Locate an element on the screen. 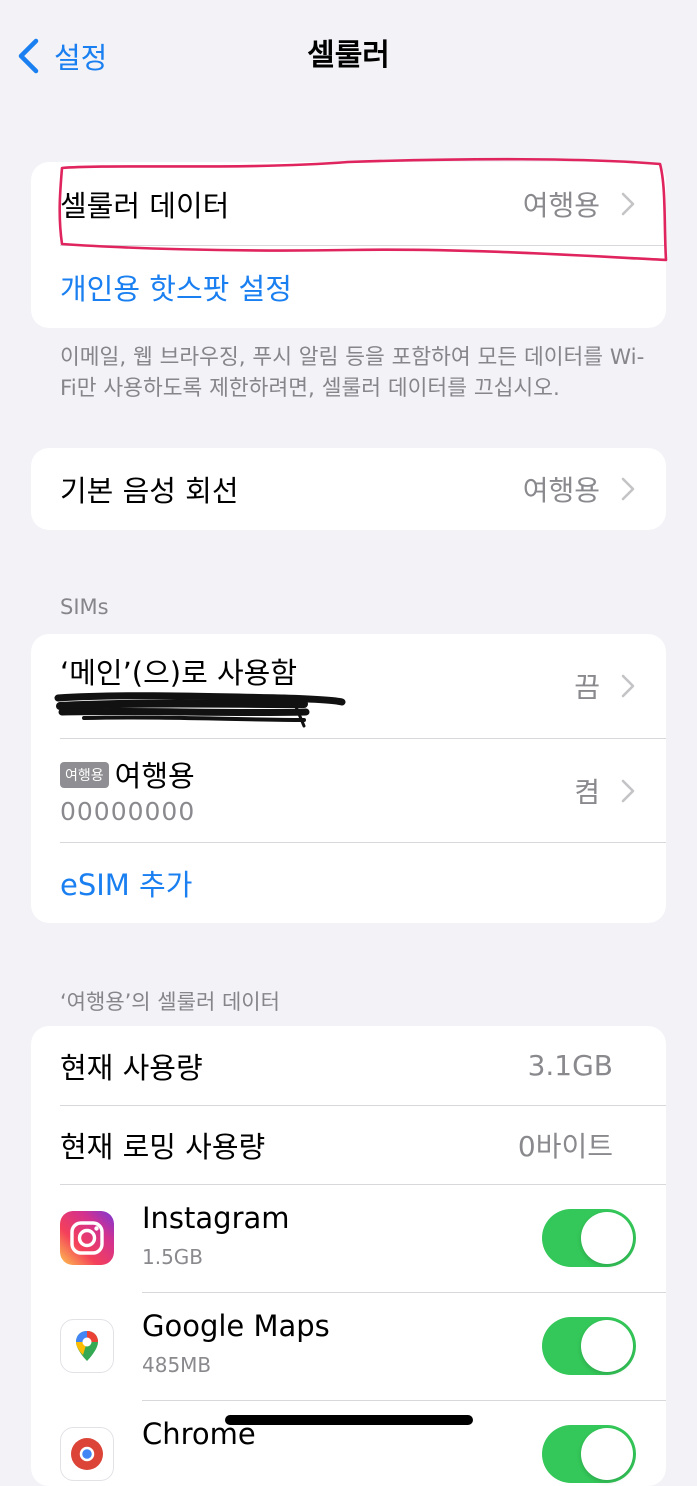 This screenshot has width=697, height=1486. sim-travel-badge: 여행용 is located at coordinates (84, 775).